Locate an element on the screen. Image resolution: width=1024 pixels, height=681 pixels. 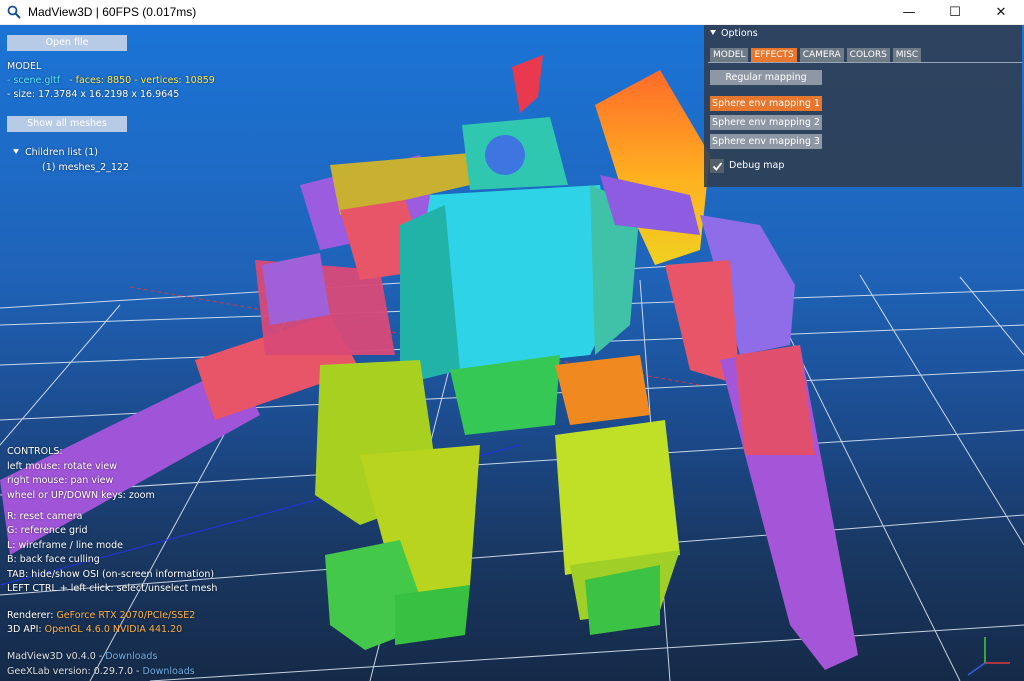
show-all-meshes-button: Show all meshes is located at coordinates (67, 124).